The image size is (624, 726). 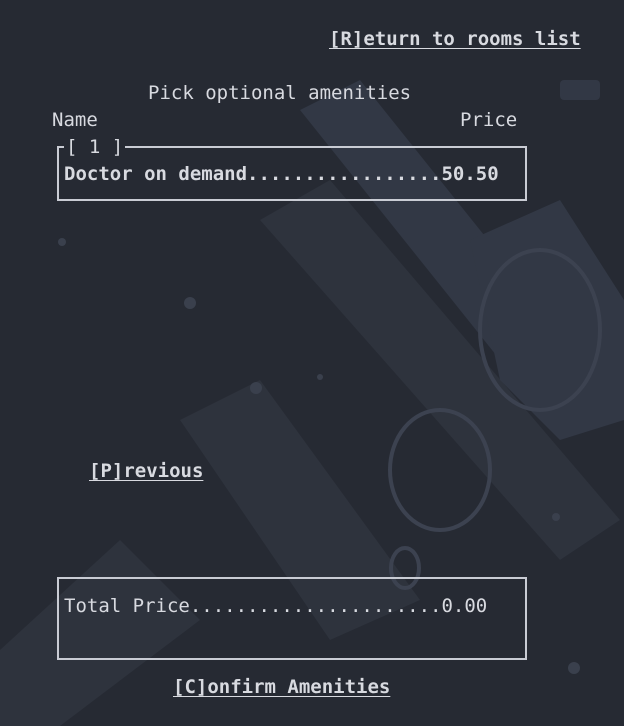 What do you see at coordinates (281, 687) in the screenshot?
I see `confirm-amenities-button: [C]onfirm Amenities` at bounding box center [281, 687].